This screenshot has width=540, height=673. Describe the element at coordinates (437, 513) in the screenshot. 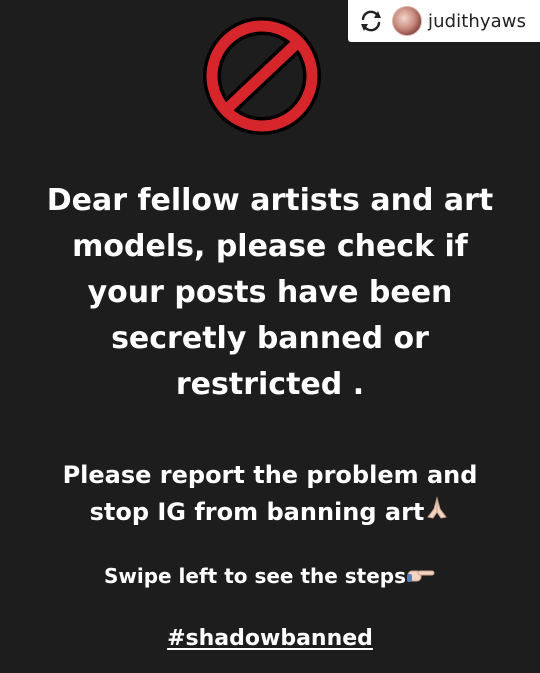

I see `folded-hands-icon` at that location.